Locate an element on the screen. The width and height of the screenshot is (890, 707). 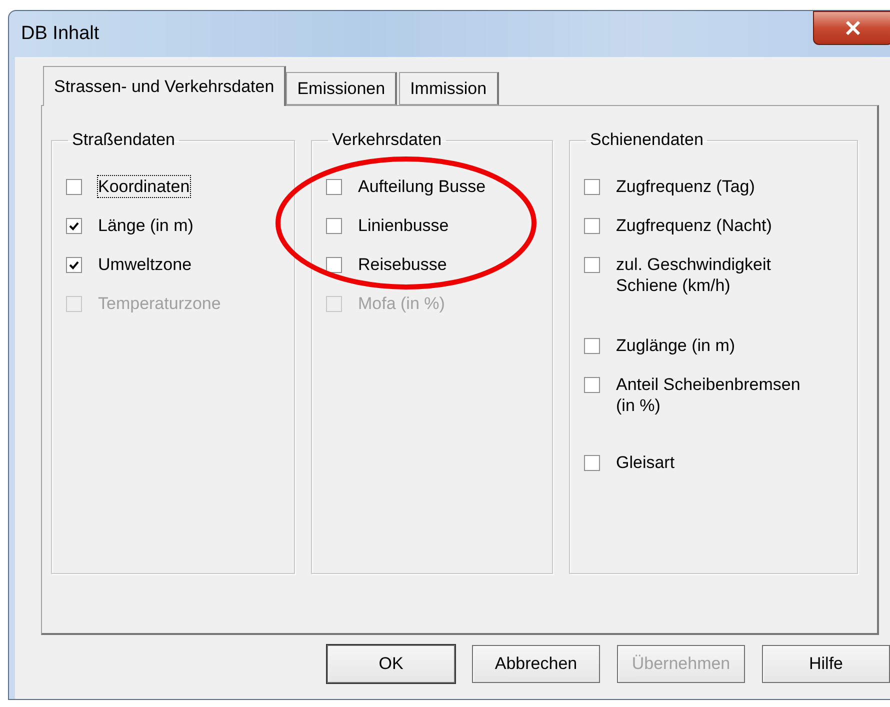
group-title: Verkehrsdaten is located at coordinates (387, 140).